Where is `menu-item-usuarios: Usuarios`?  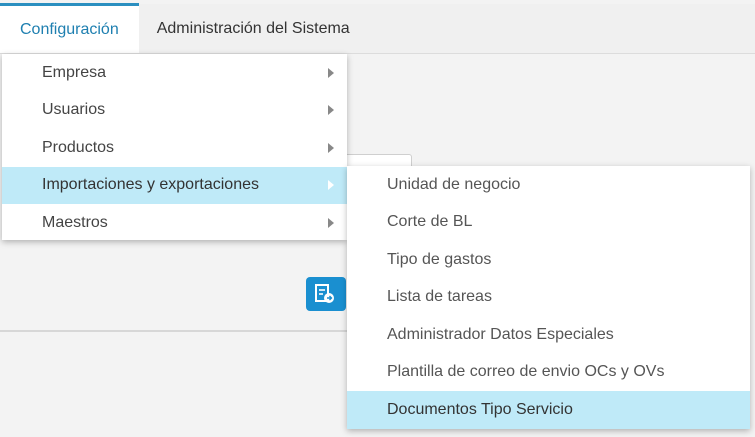
menu-item-usuarios: Usuarios is located at coordinates (174, 111).